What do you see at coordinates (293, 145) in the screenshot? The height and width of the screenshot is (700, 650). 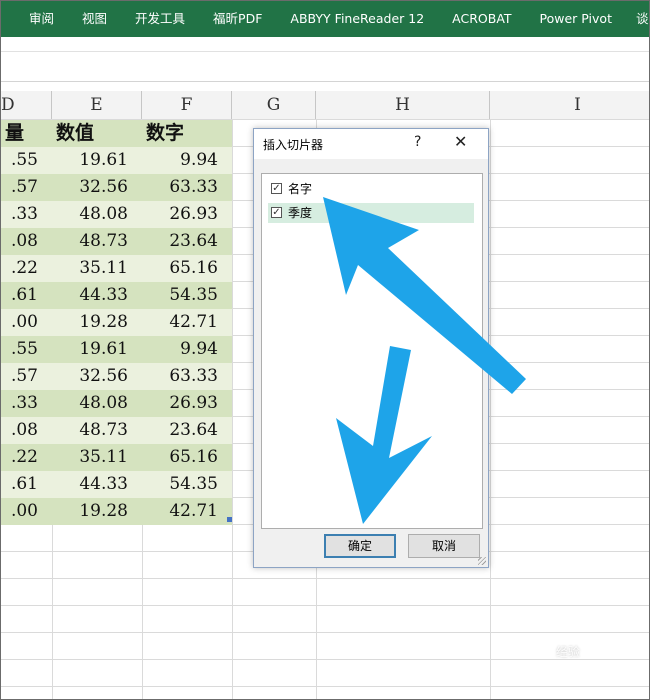 I see `dialog-title: 插入切片器` at bounding box center [293, 145].